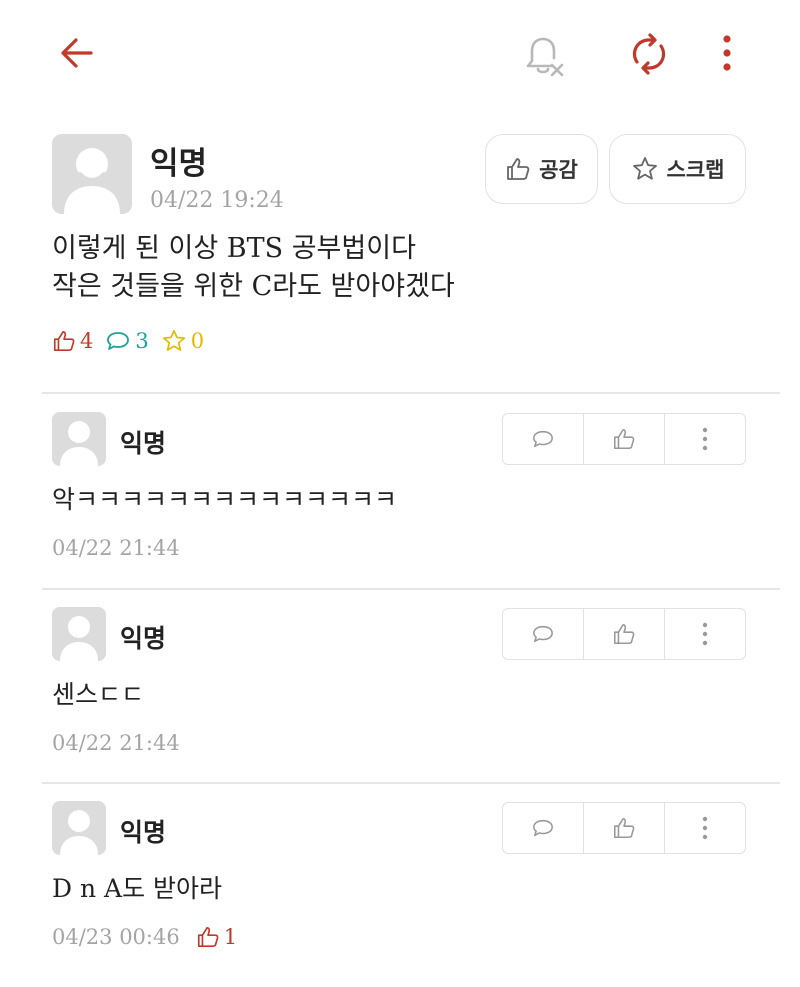 This screenshot has width=800, height=987. What do you see at coordinates (400, 55) in the screenshot?
I see `top-bar` at bounding box center [400, 55].